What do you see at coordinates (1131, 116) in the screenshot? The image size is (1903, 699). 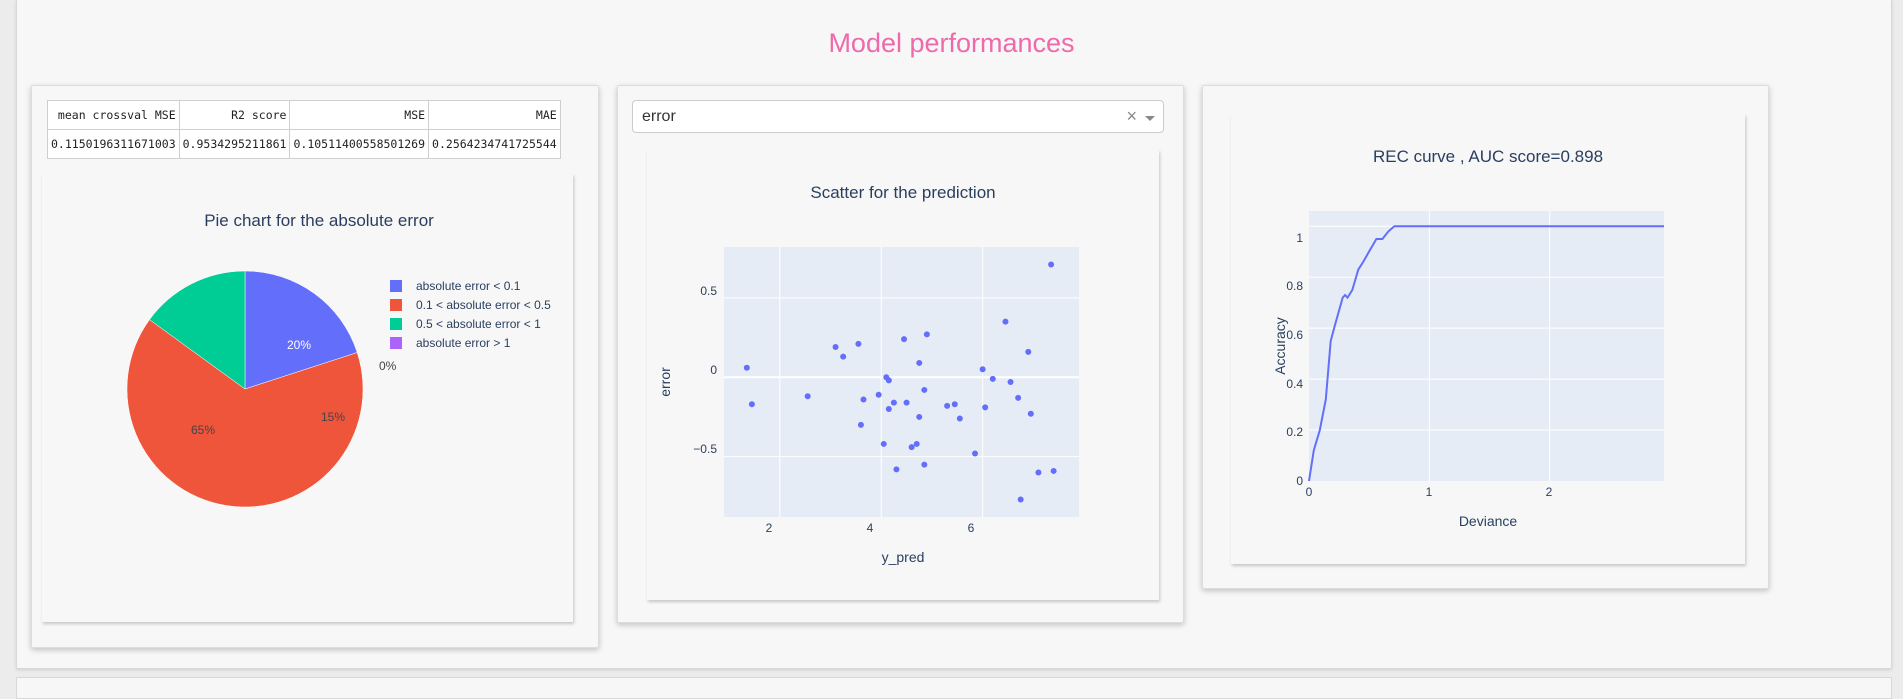 I see `clear-icon: ×` at bounding box center [1131, 116].